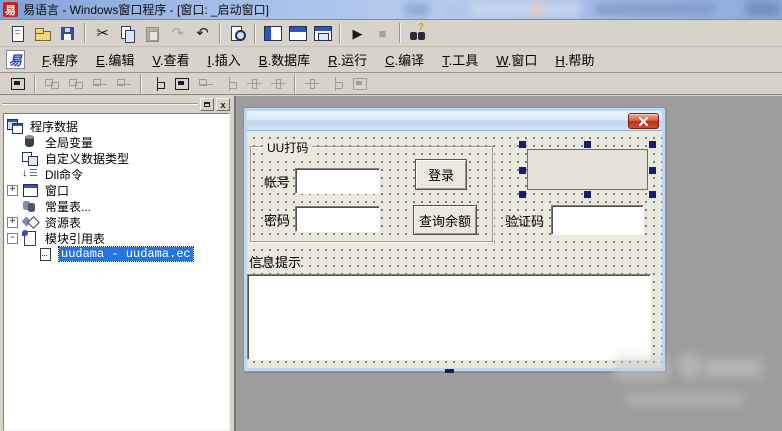 The height and width of the screenshot is (431, 782). I want to click on datatype-icon, so click(30, 158).